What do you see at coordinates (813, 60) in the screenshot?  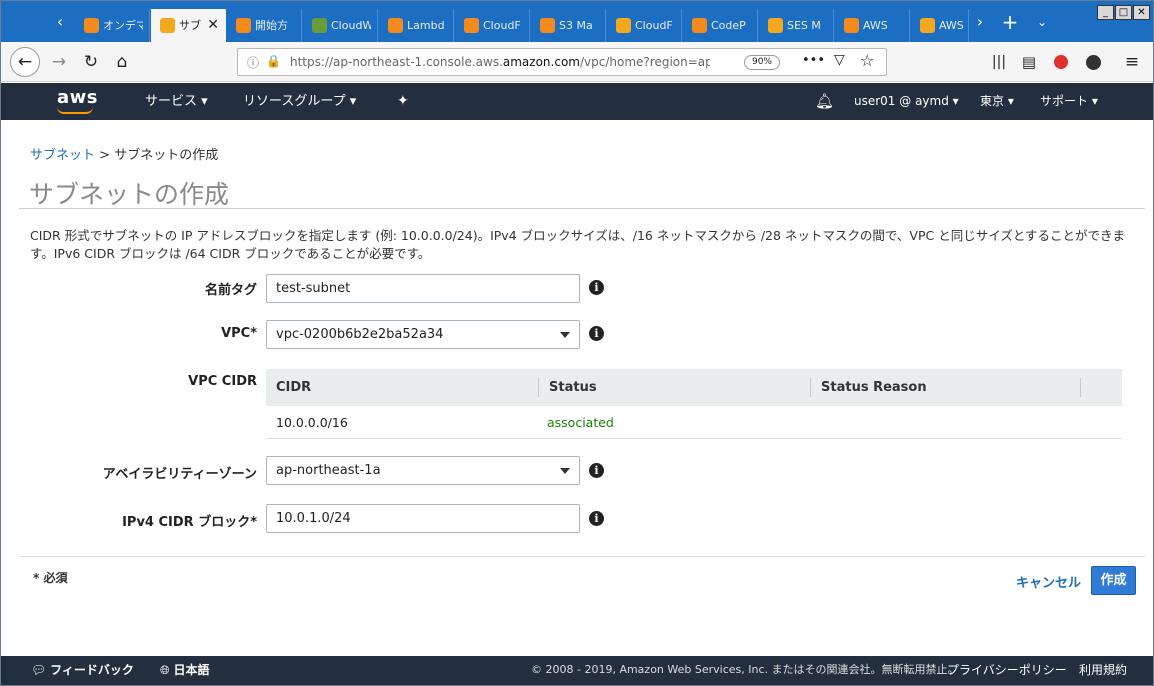 I see `page-actions-icon: •••` at bounding box center [813, 60].